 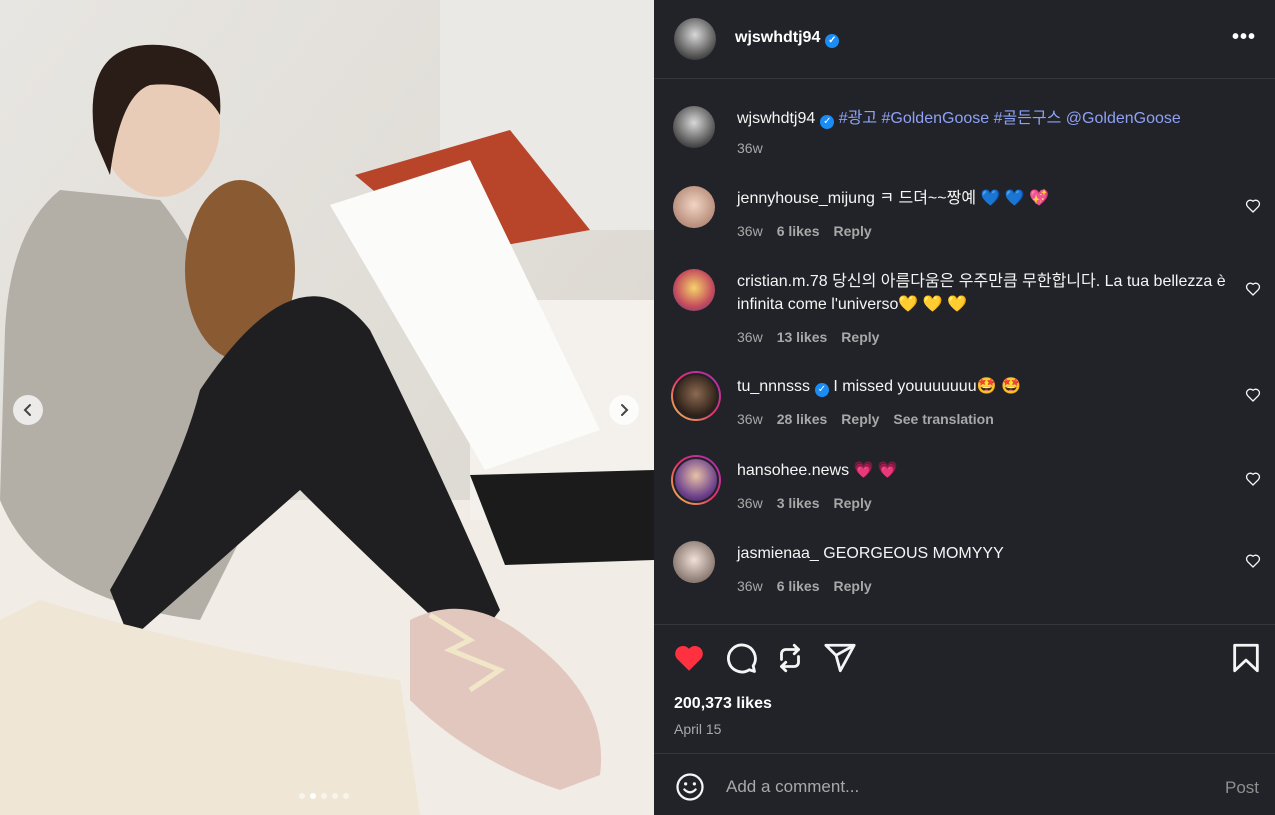 I want to click on comment-icon, so click(x=741, y=658).